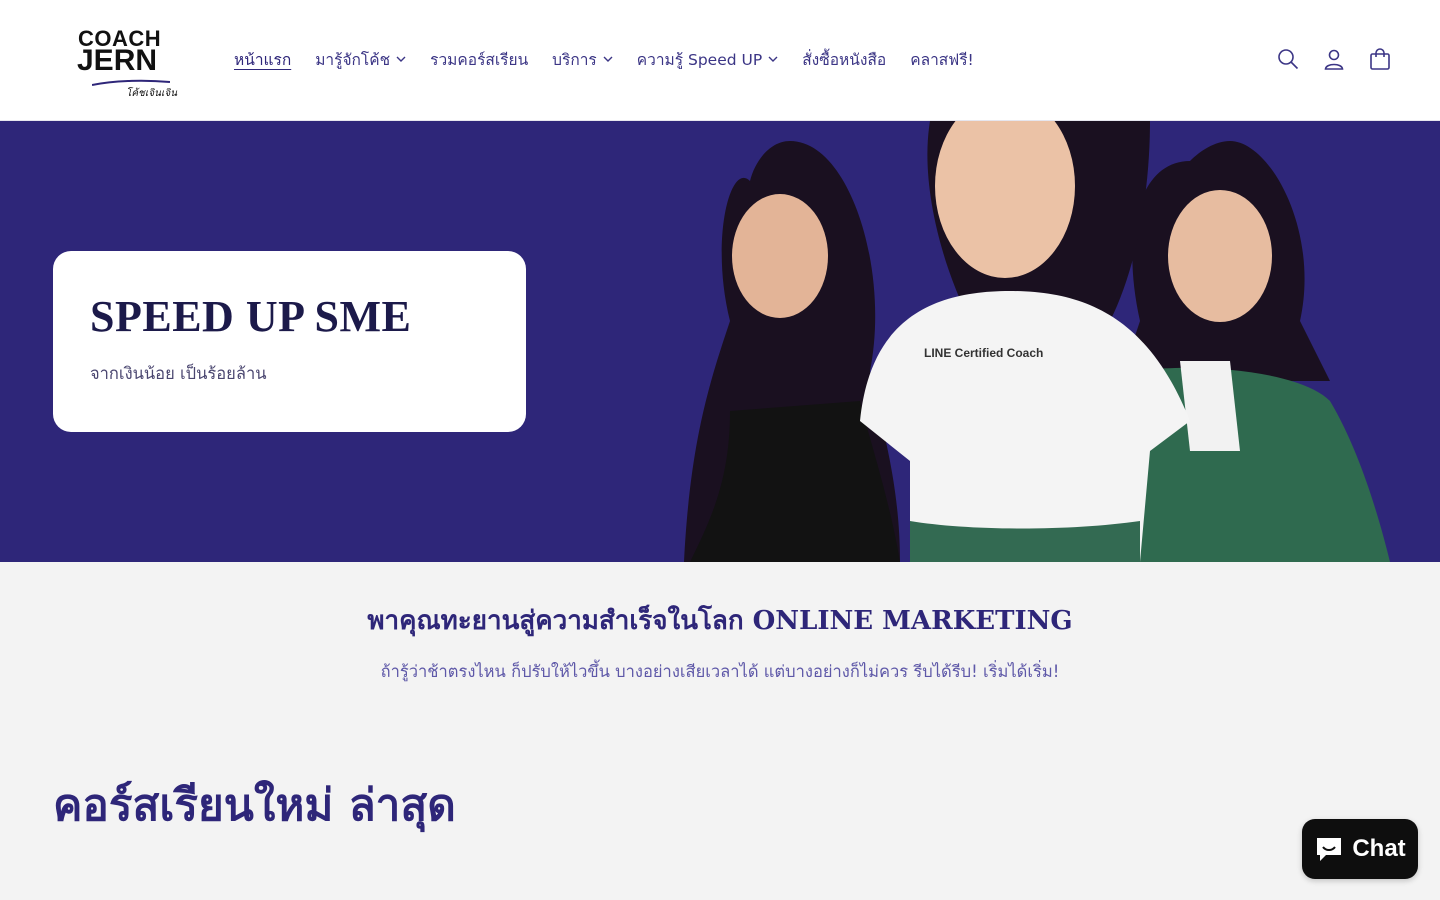  What do you see at coordinates (1379, 848) in the screenshot?
I see `chat-label: Chat` at bounding box center [1379, 848].